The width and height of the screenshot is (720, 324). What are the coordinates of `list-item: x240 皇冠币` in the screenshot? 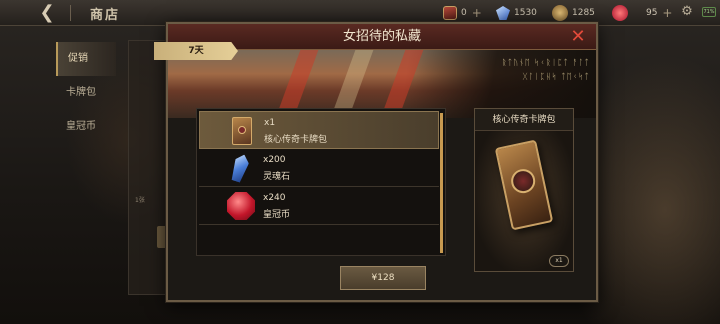 It's located at (319, 206).